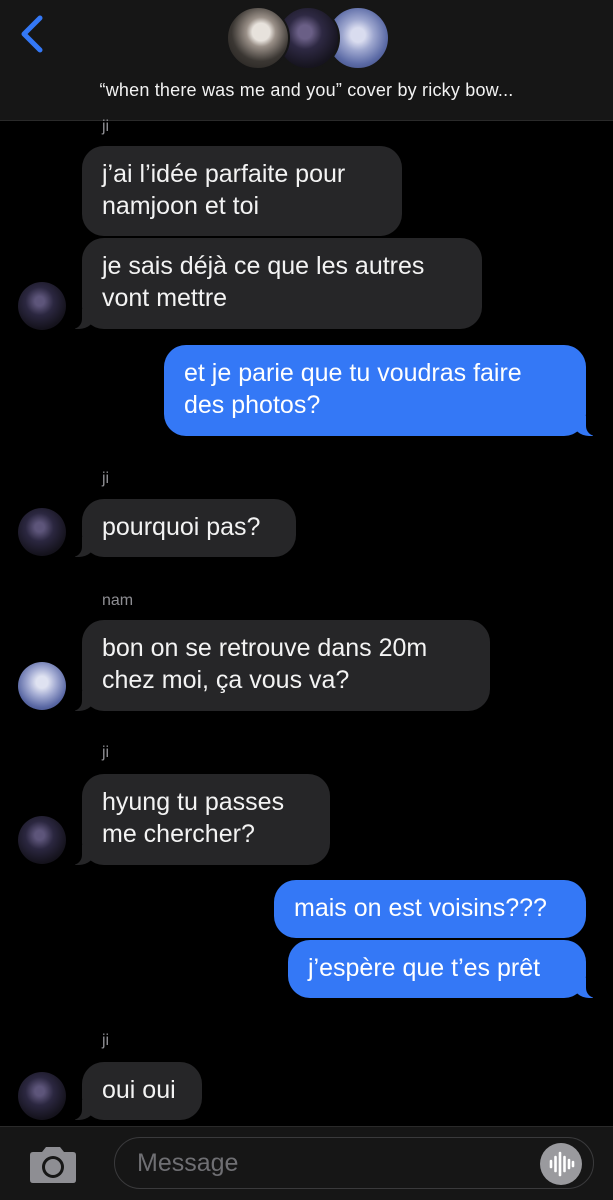  I want to click on composer-bar, so click(306, 1163).